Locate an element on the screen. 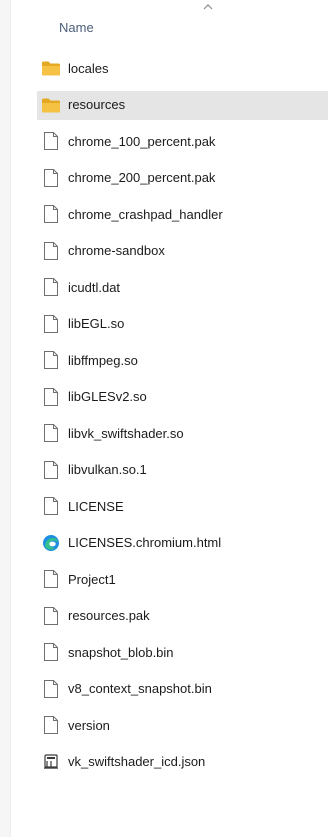  file-row: chrome-sandbox is located at coordinates (164, 251).